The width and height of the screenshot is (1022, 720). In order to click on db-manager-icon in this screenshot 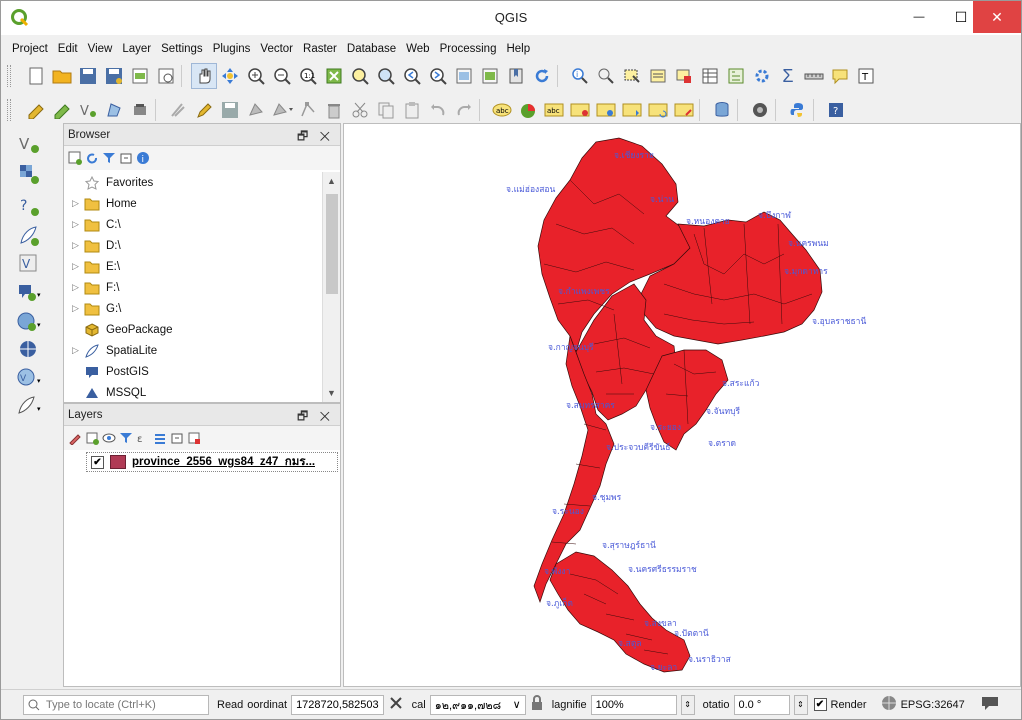, I will do `click(722, 110)`.